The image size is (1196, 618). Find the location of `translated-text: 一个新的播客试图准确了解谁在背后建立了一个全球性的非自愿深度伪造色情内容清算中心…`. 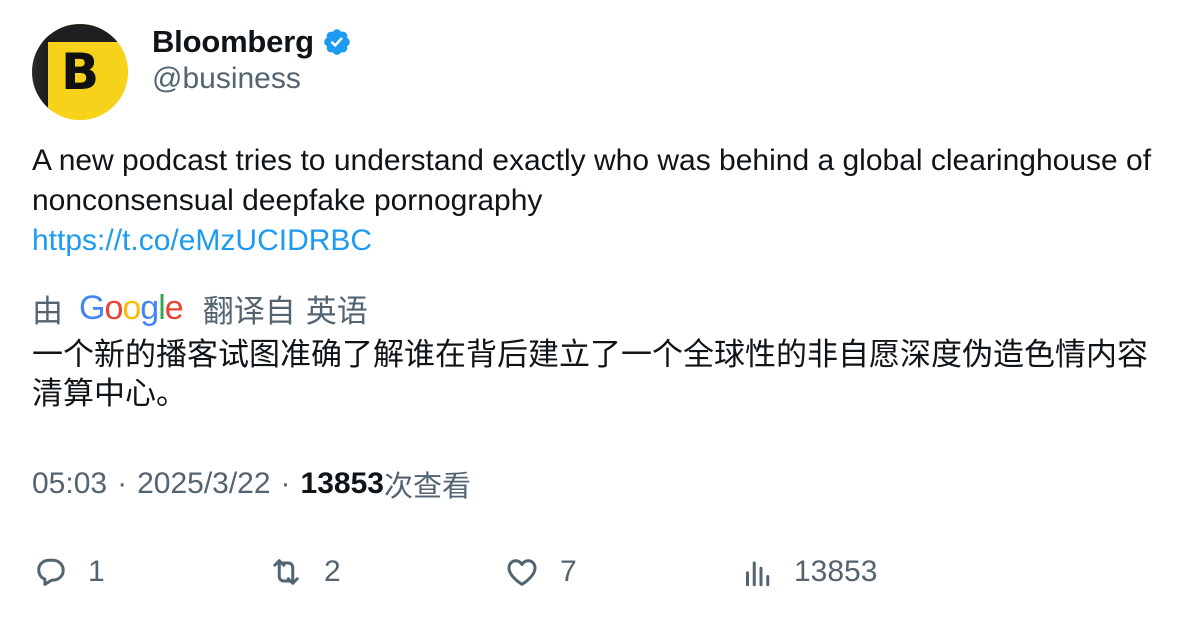

translated-text: 一个新的播客试图准确了解谁在背后建立了一个全球性的非自愿深度伪造色情内容清算中心… is located at coordinates (590, 374).